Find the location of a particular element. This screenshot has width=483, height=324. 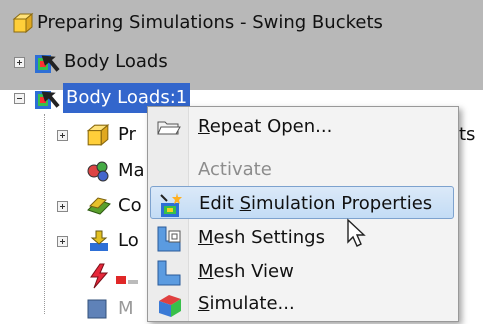

mouse-cursor-icon is located at coordinates (356, 232).